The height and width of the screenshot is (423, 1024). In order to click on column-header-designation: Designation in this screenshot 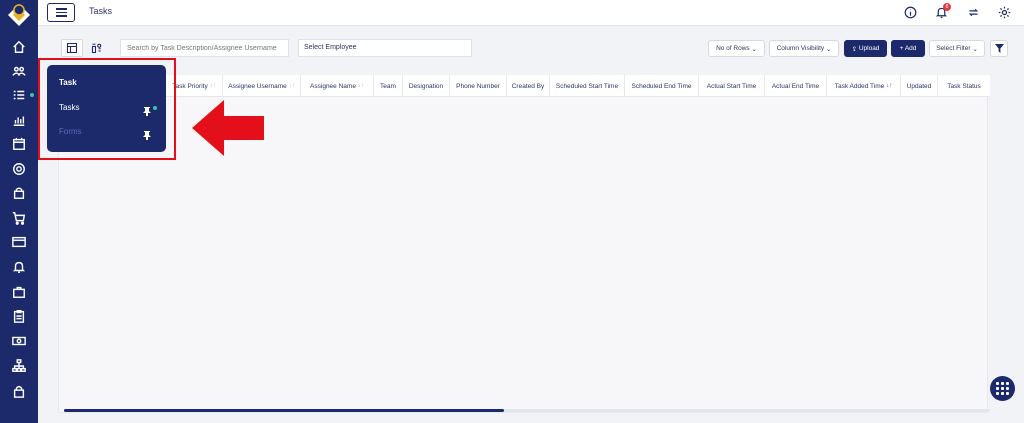, I will do `click(426, 86)`.